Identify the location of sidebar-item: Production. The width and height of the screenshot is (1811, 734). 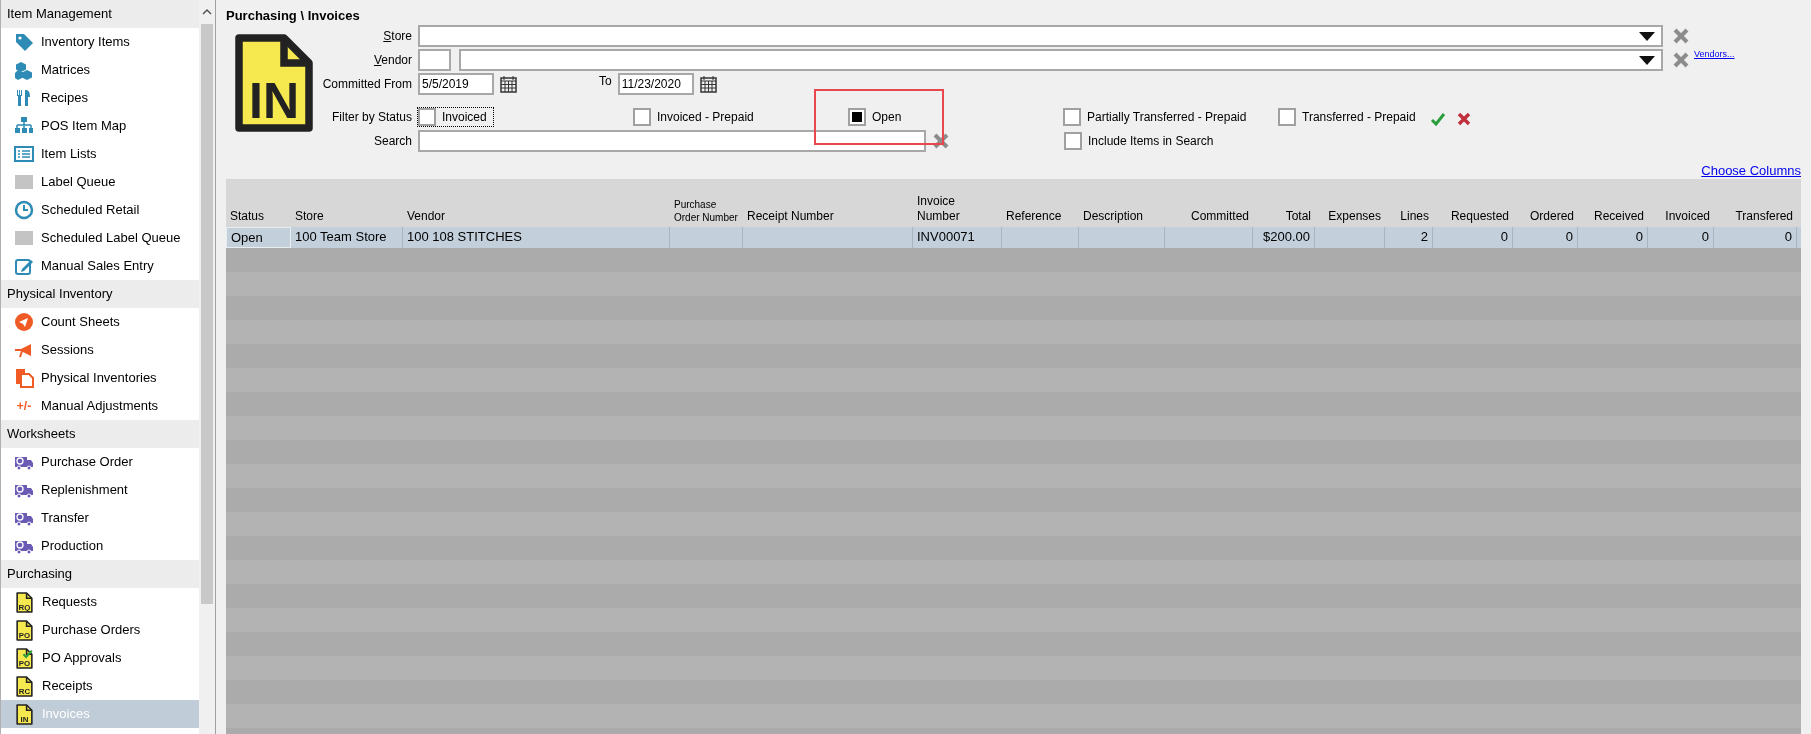
(100, 546).